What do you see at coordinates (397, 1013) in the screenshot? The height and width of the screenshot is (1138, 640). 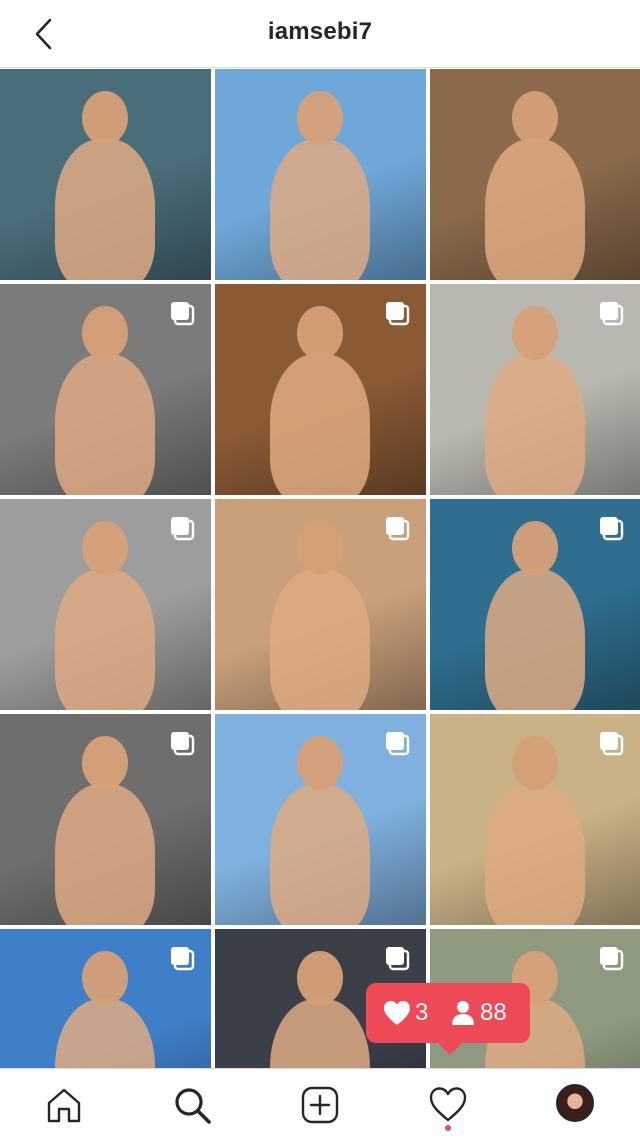 I see `heart-filled-icon` at bounding box center [397, 1013].